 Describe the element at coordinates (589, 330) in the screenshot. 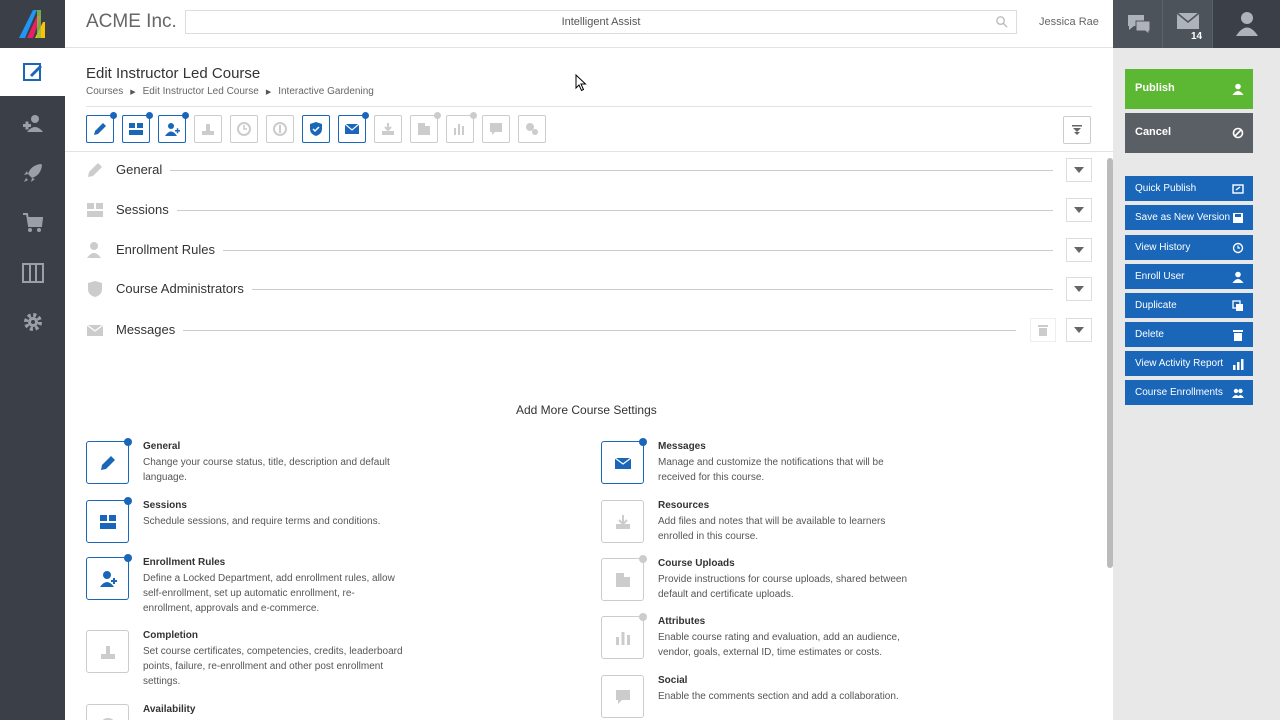

I see `section-messages: Messages` at that location.